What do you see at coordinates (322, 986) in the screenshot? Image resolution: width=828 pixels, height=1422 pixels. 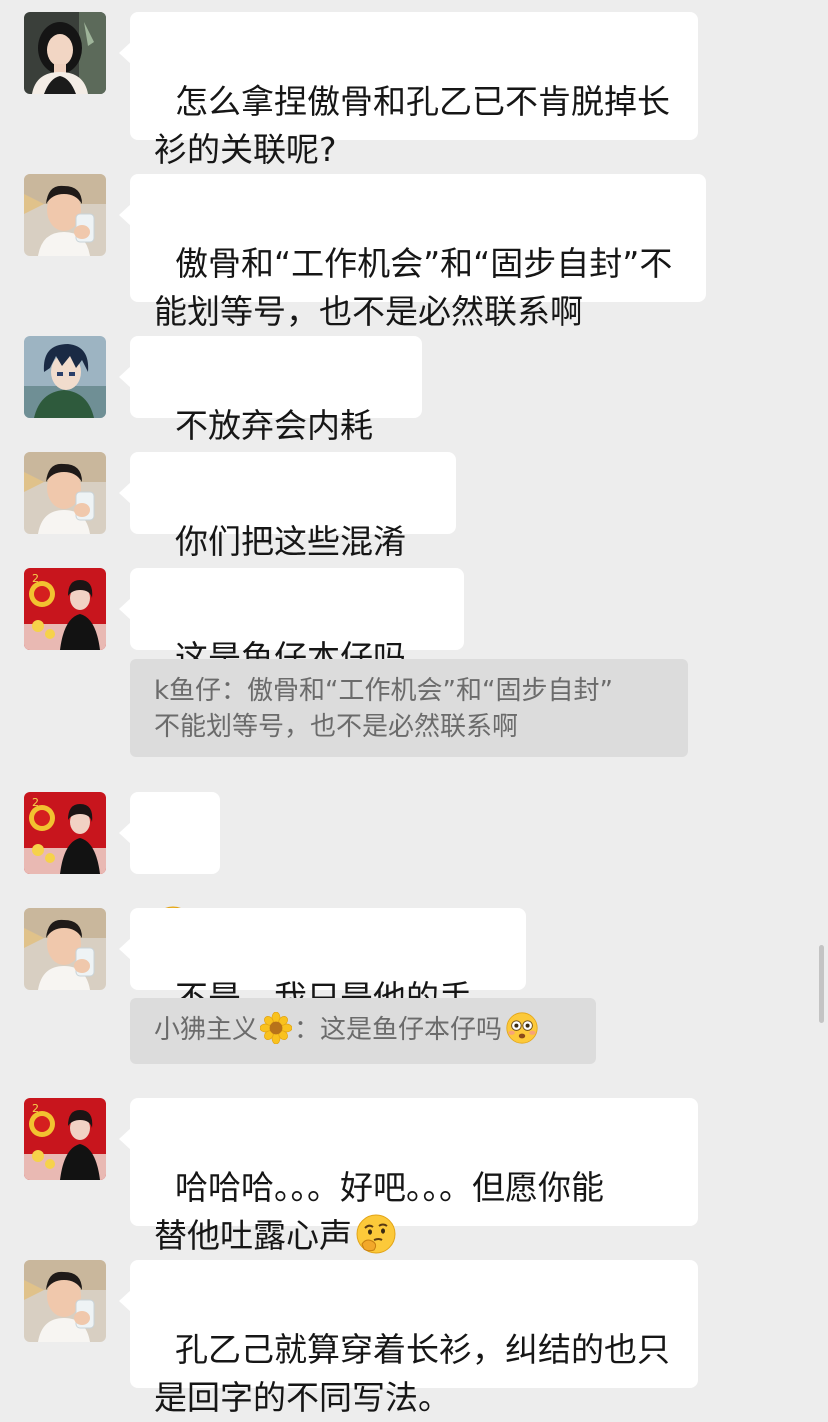 I see `message-bubble: 不是，我只是他的手机` at bounding box center [322, 986].